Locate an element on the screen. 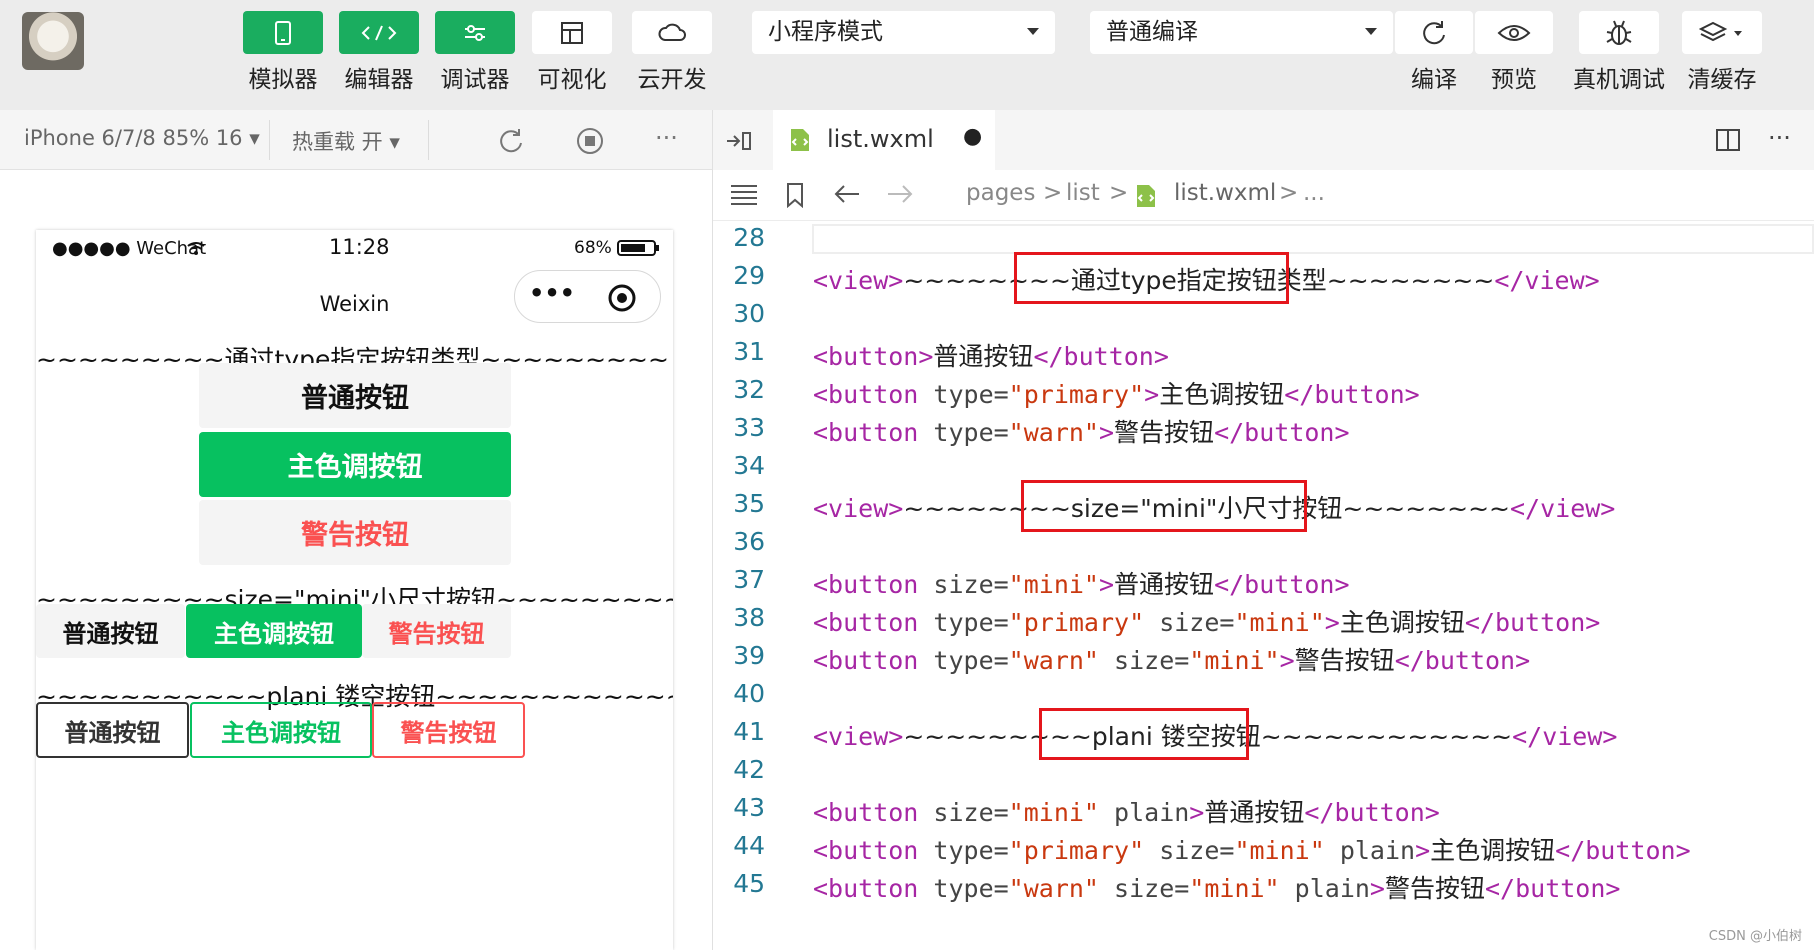 The image size is (1814, 950). clear-cache-button: 清缓存 is located at coordinates (1722, 52).